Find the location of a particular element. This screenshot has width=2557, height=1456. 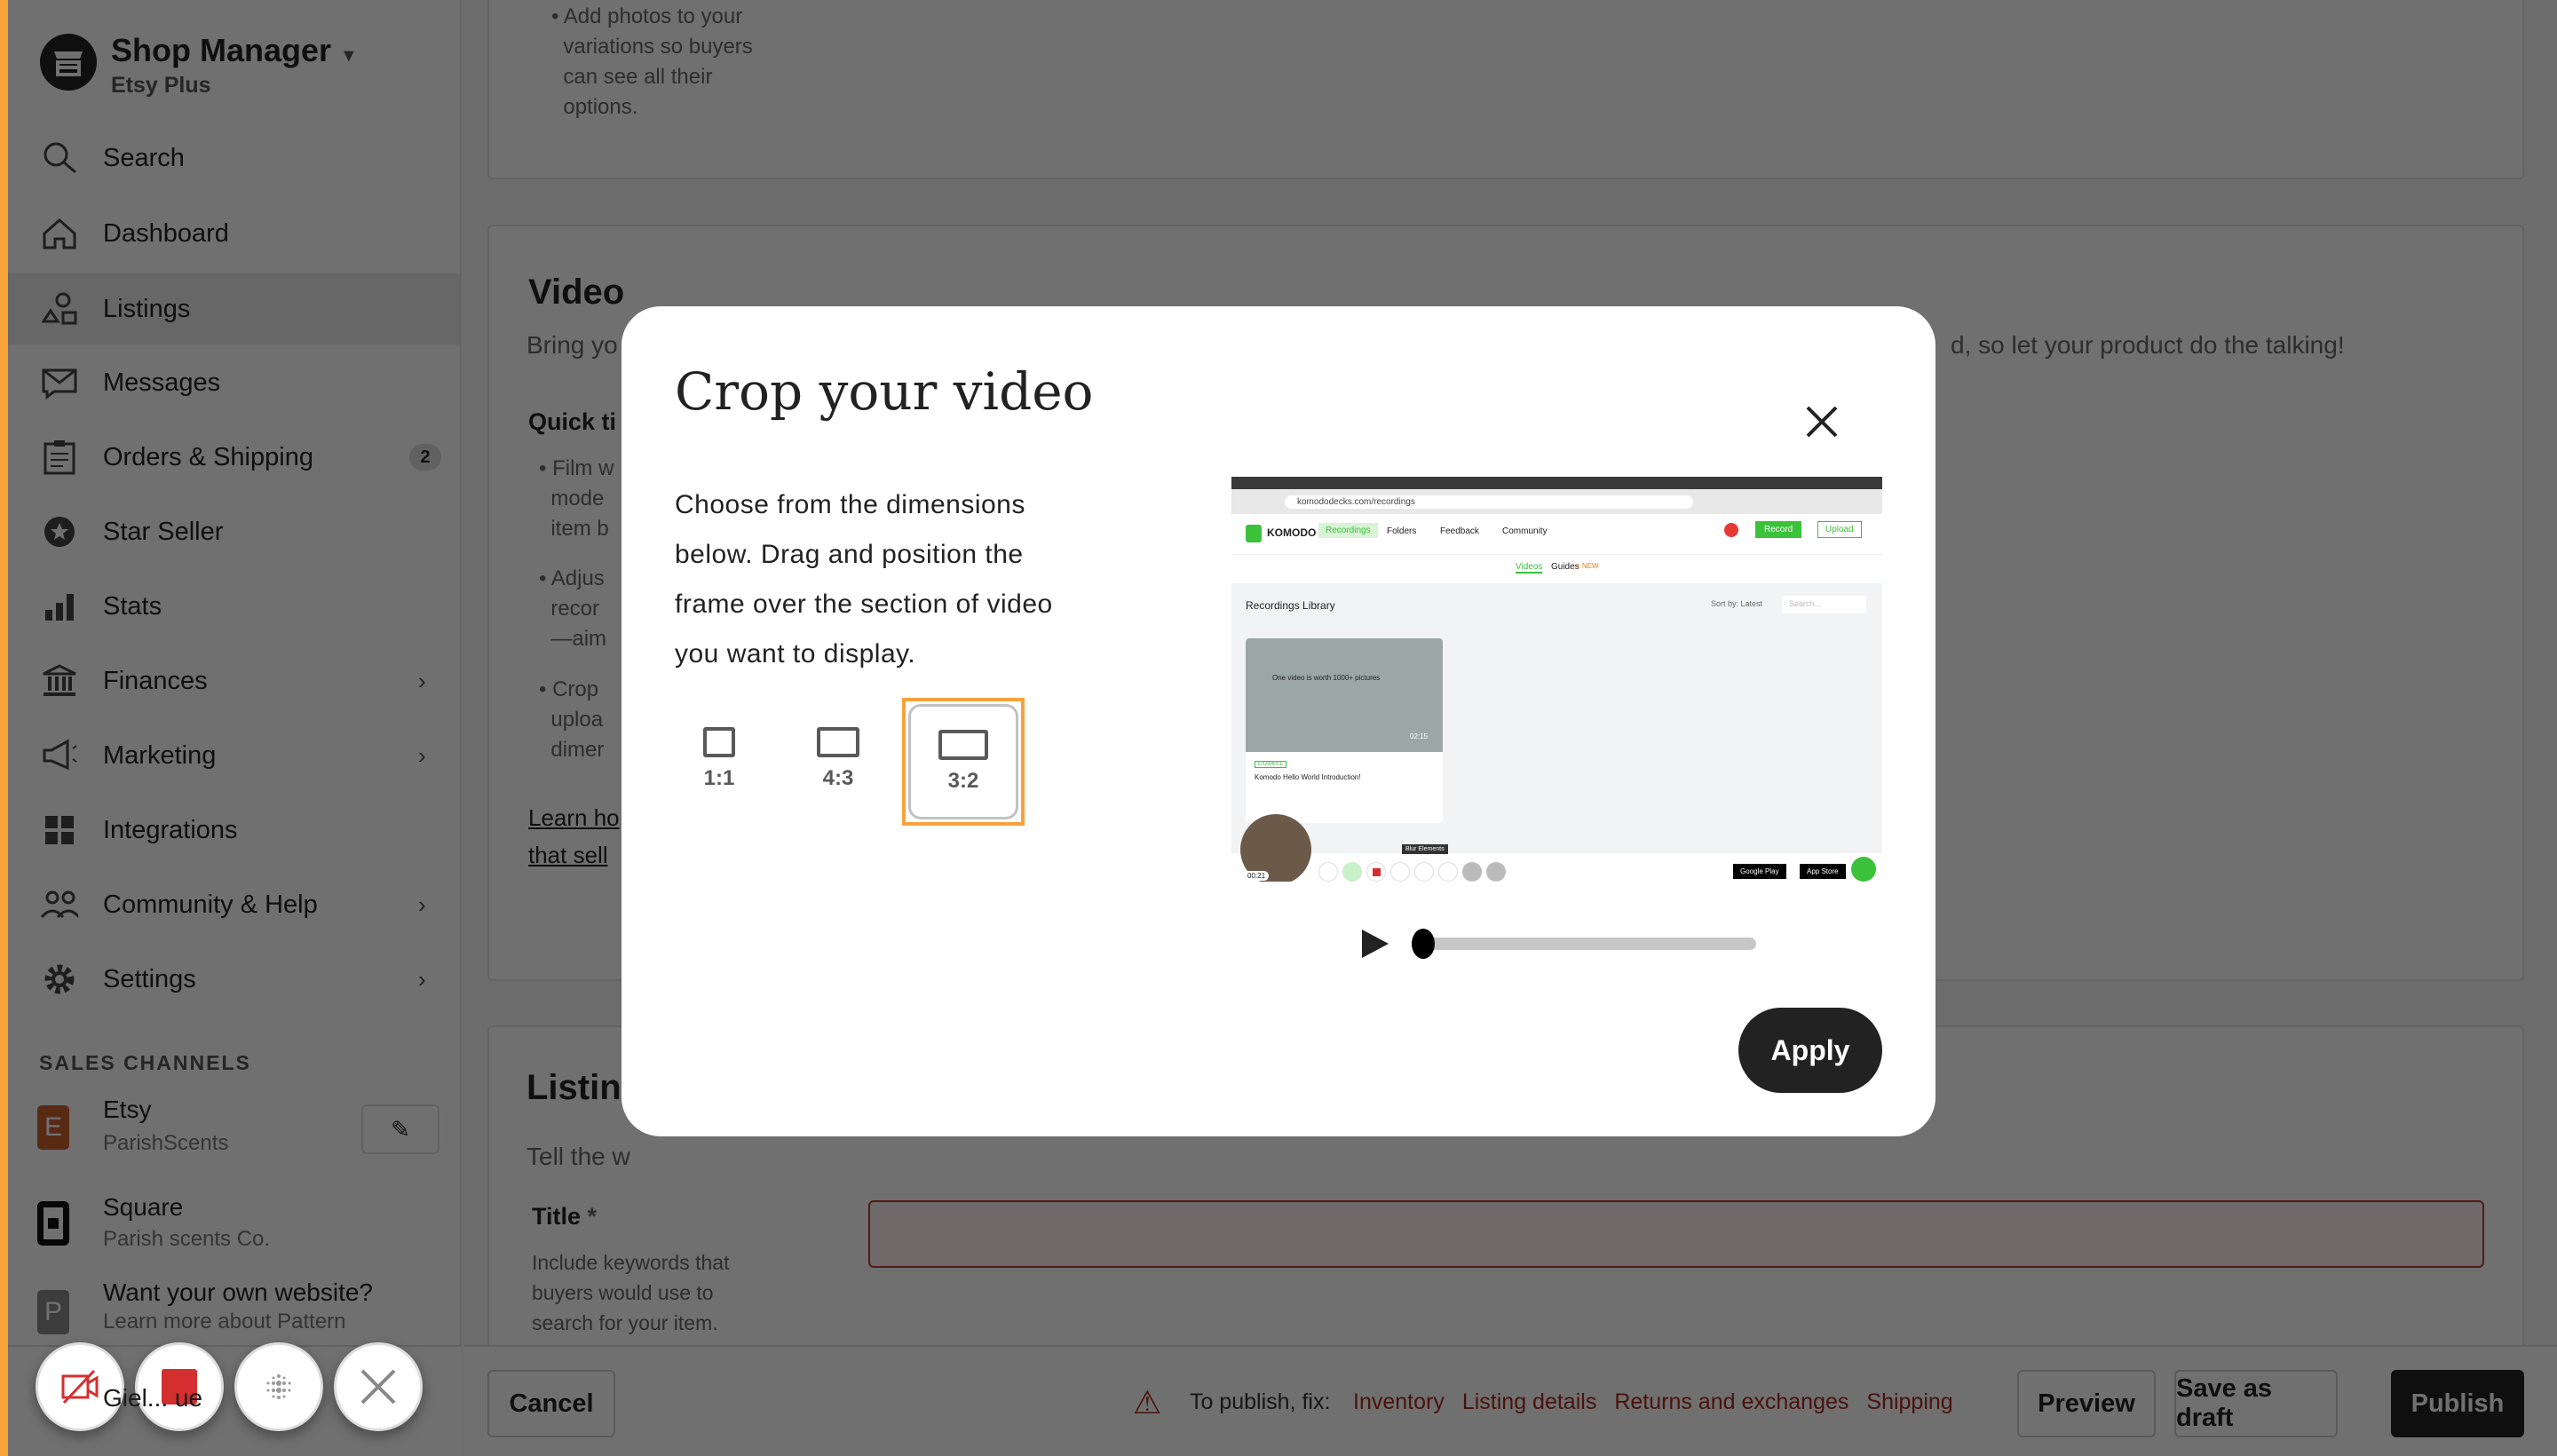

modal-title: Crop your video is located at coordinates (884, 391).